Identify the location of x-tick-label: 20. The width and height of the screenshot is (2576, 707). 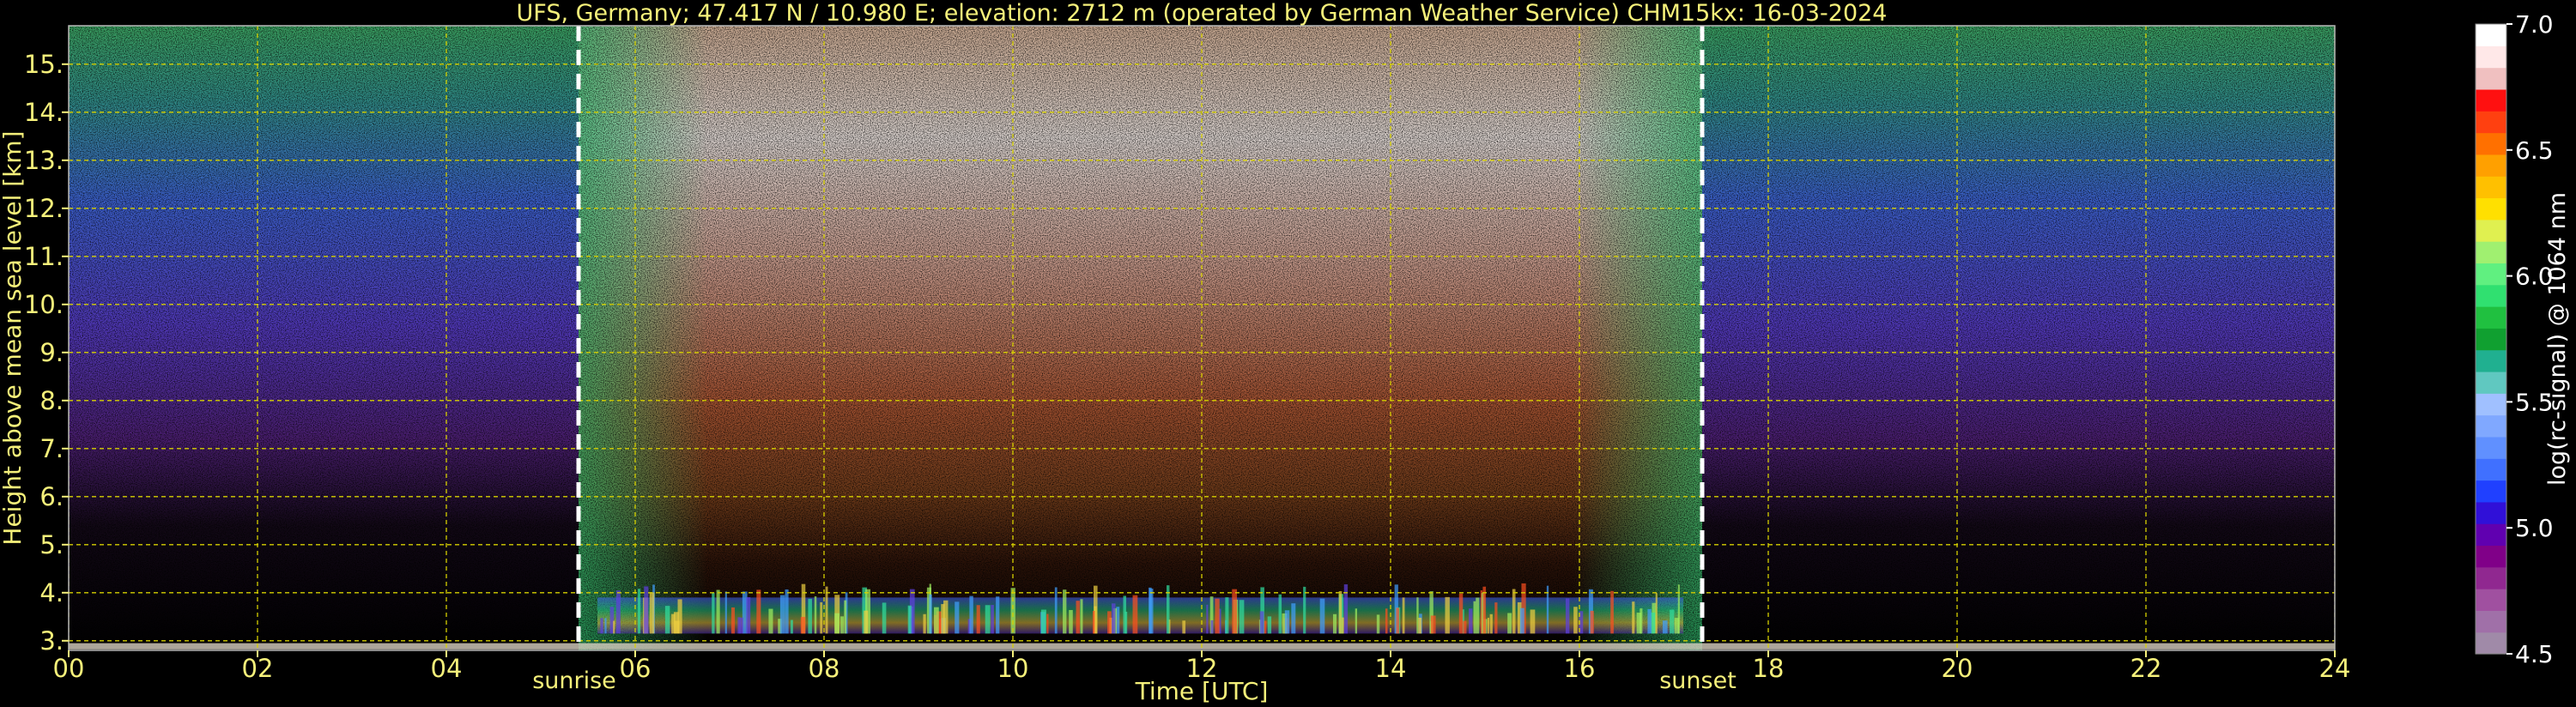
(1957, 668).